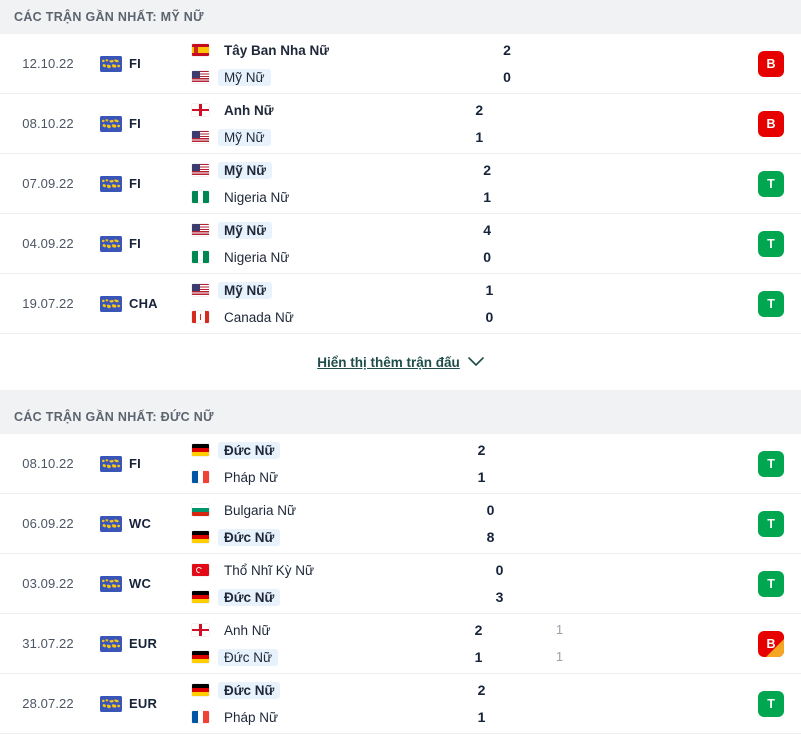 The width and height of the screenshot is (801, 742). I want to click on germany-flag-icon, so click(200, 537).